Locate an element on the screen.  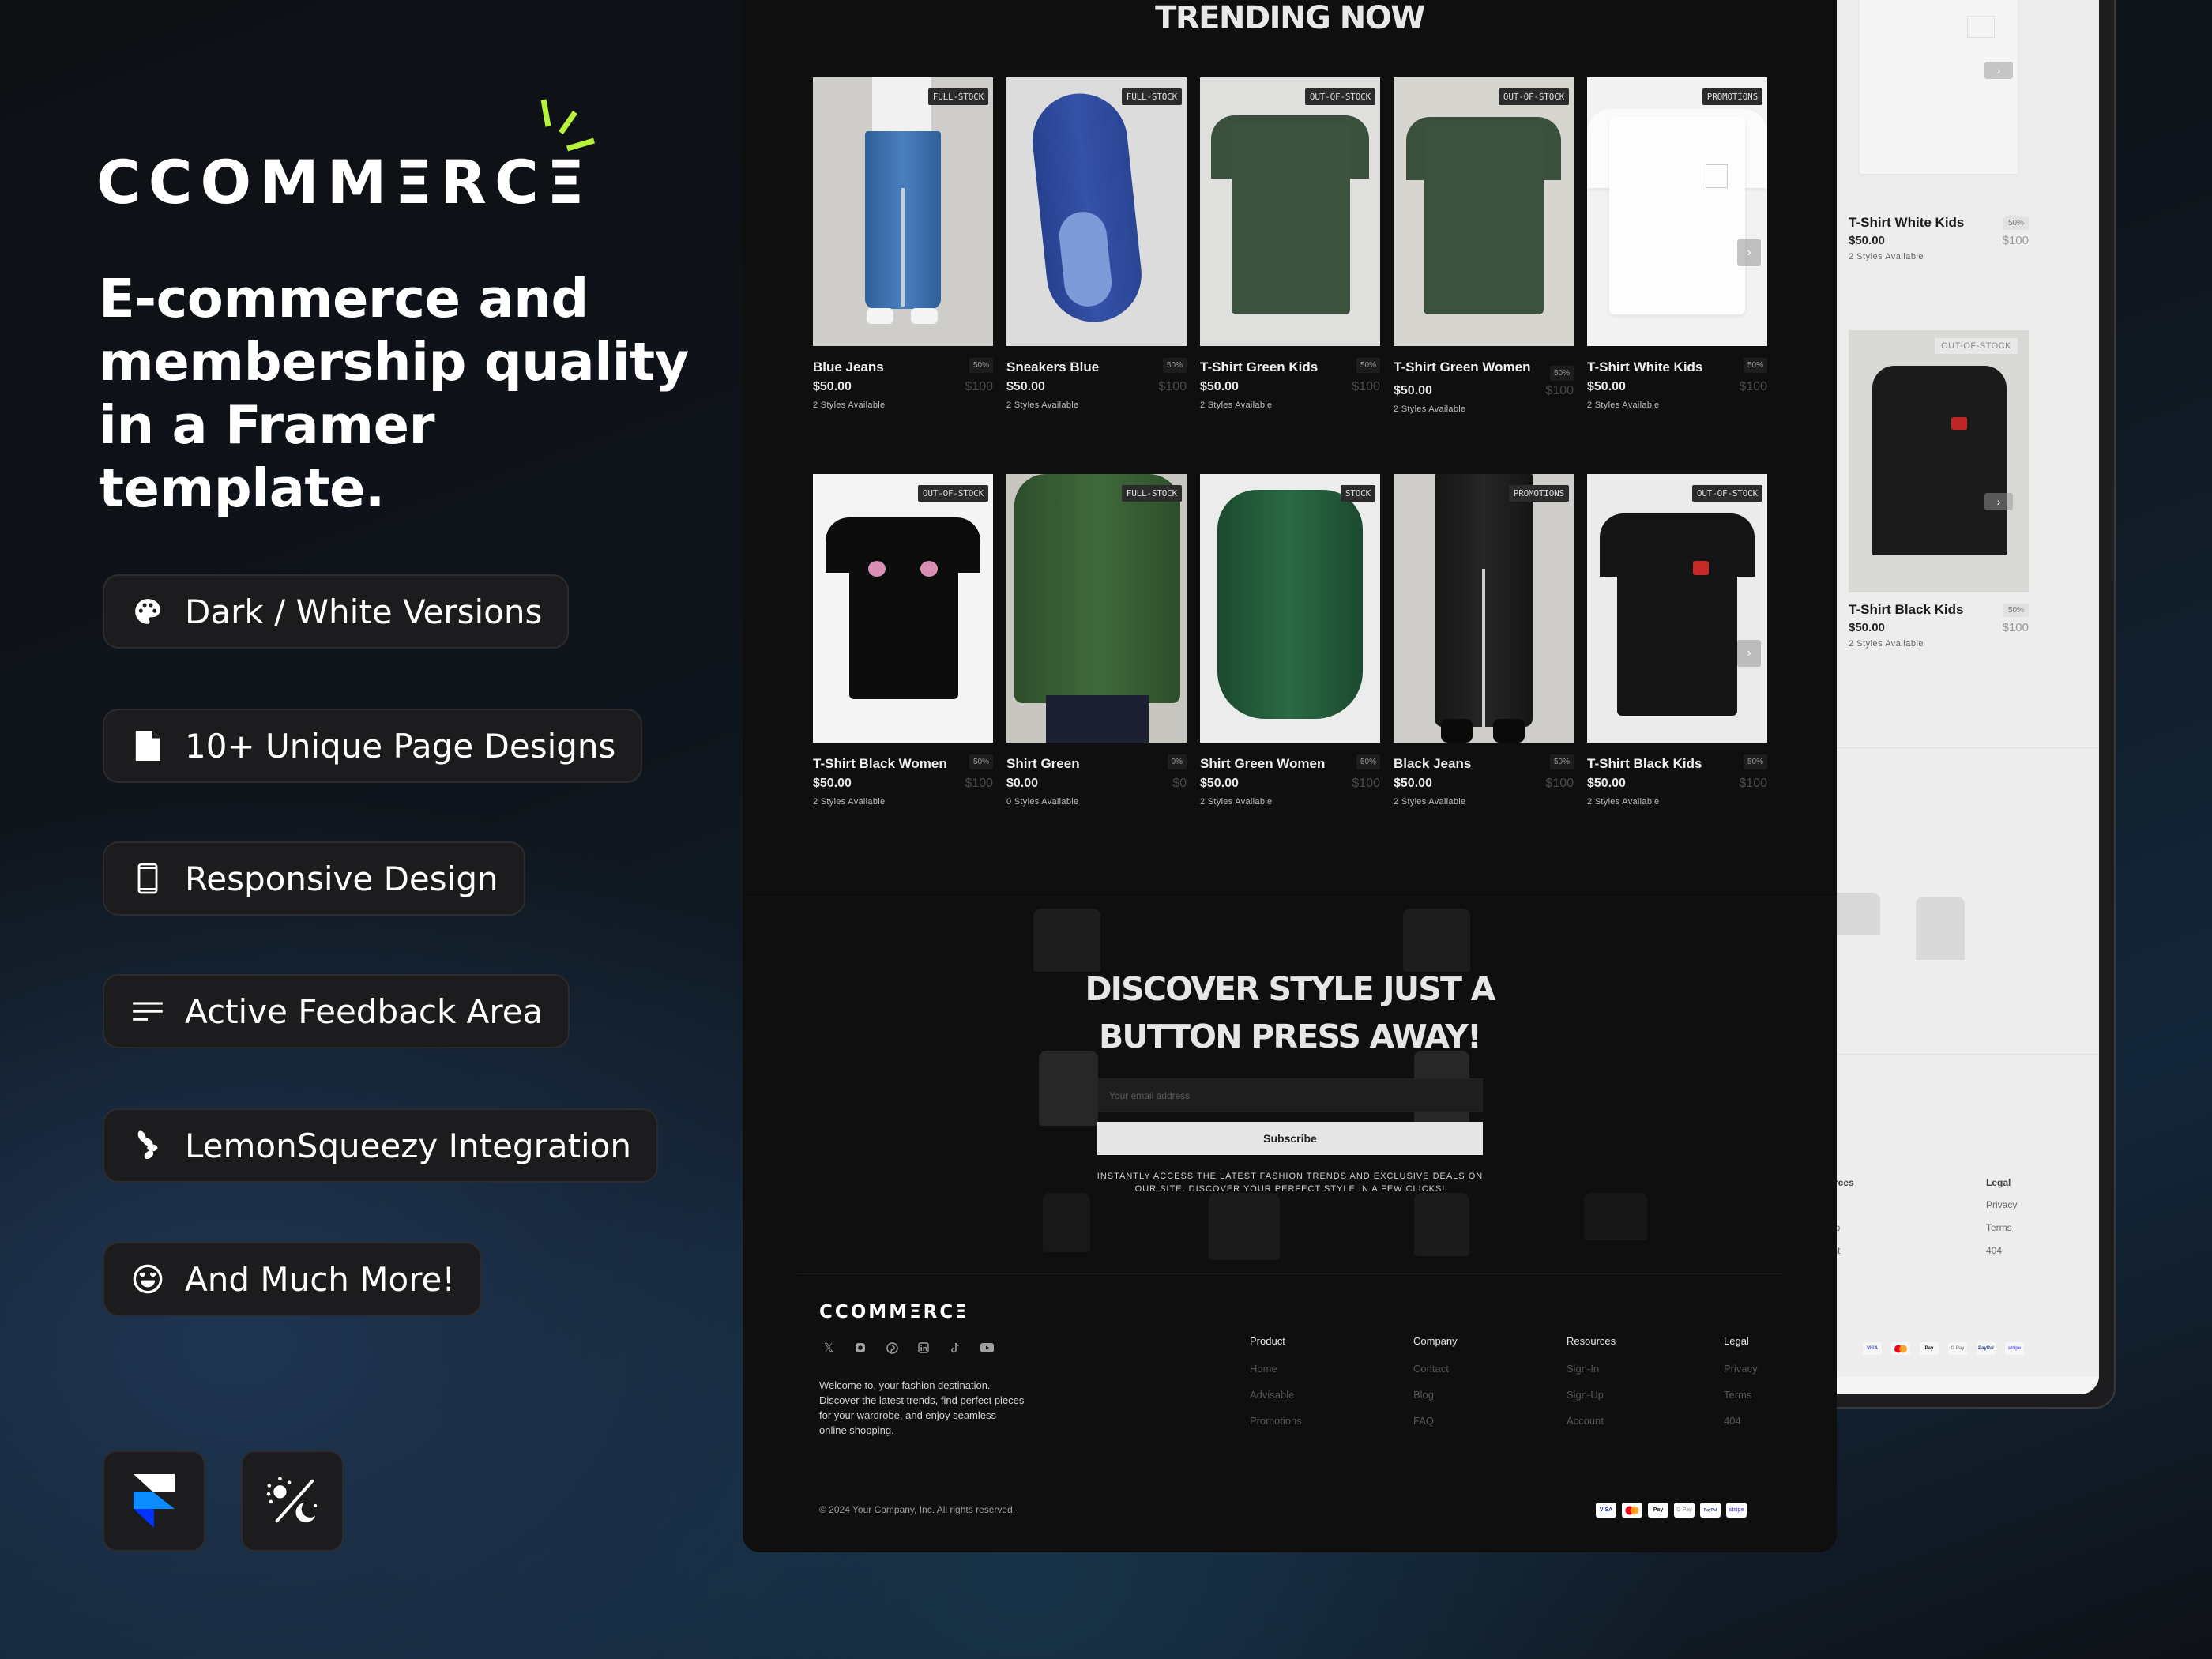
feature-responsive-design: Responsive Design is located at coordinates (314, 879).